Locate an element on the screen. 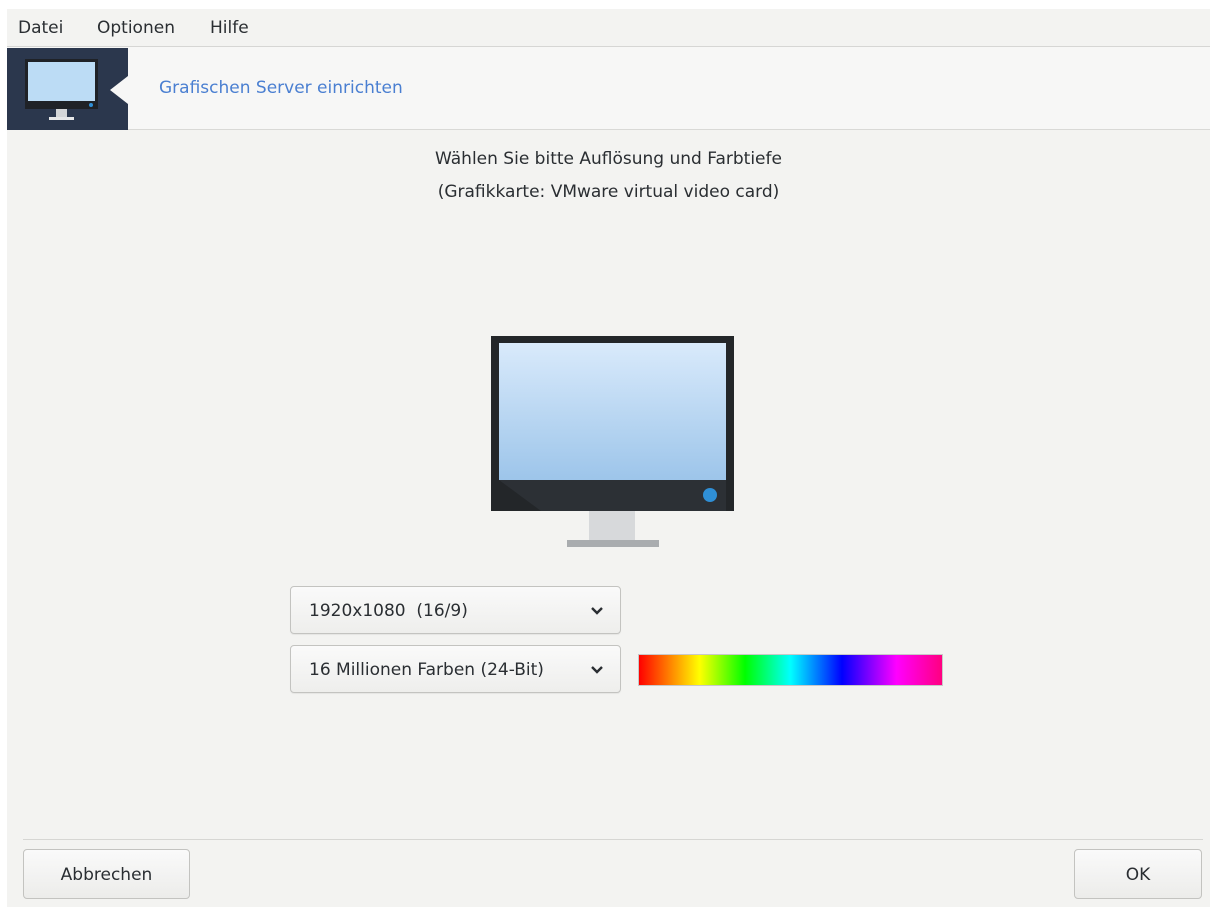 The image size is (1216, 909). menu-bar: Datei Optionen Hilfe is located at coordinates (608, 28).